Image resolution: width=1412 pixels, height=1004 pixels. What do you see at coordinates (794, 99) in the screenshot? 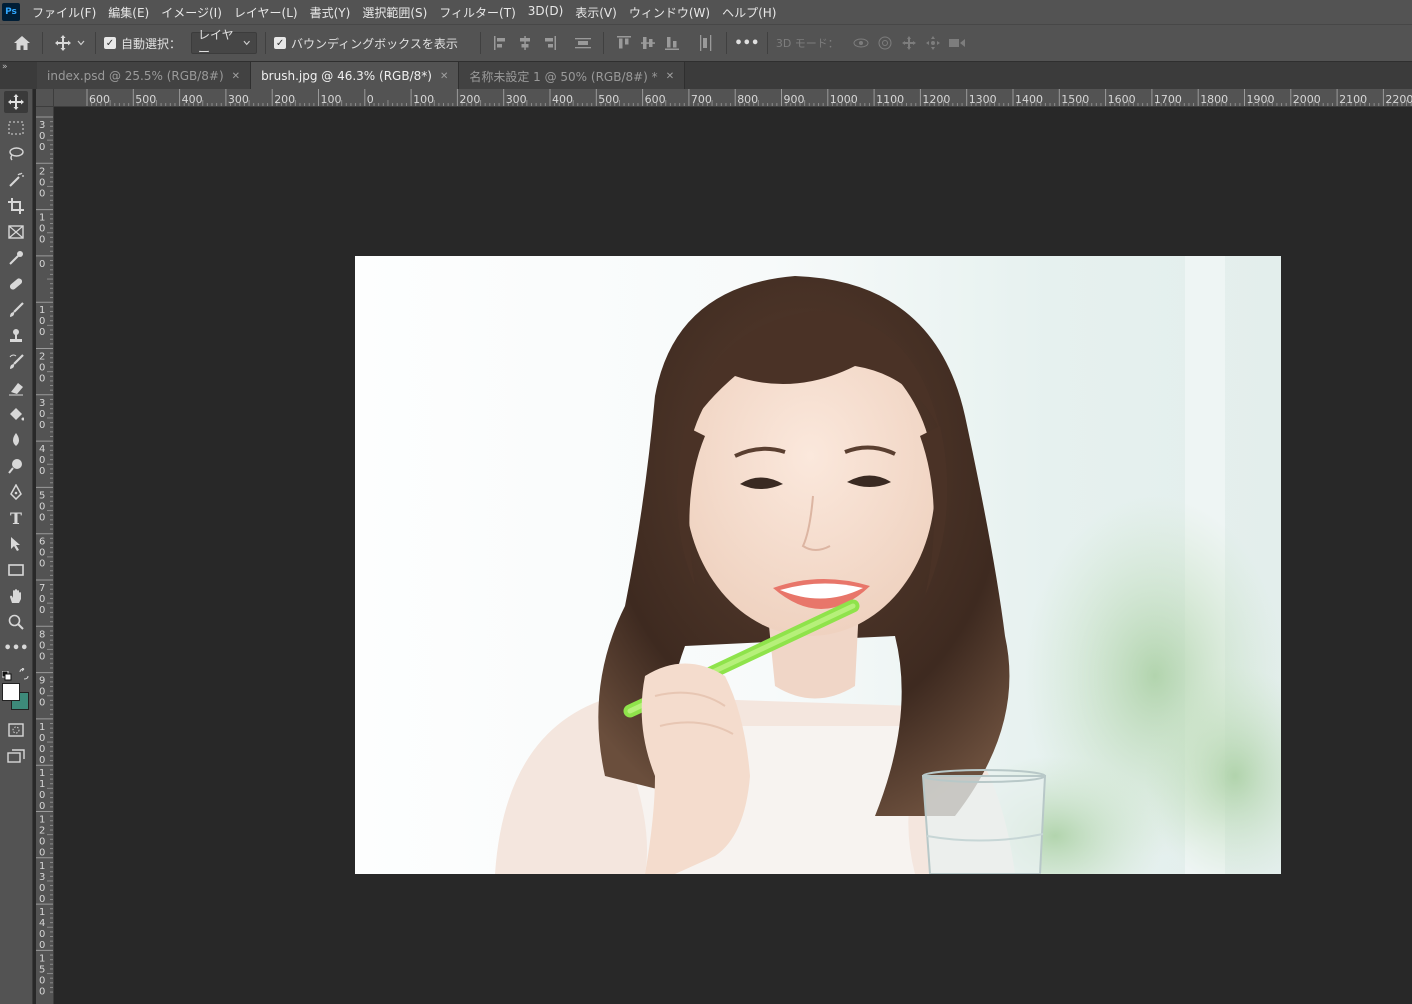
I see `ruler-label: 900` at bounding box center [794, 99].